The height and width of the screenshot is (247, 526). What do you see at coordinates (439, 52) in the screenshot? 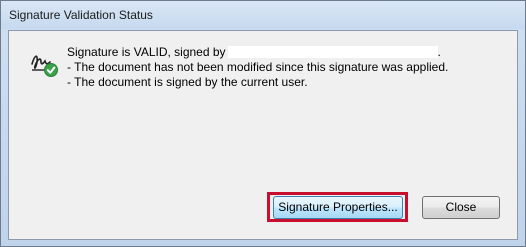
I see `signed-by-period: .` at bounding box center [439, 52].